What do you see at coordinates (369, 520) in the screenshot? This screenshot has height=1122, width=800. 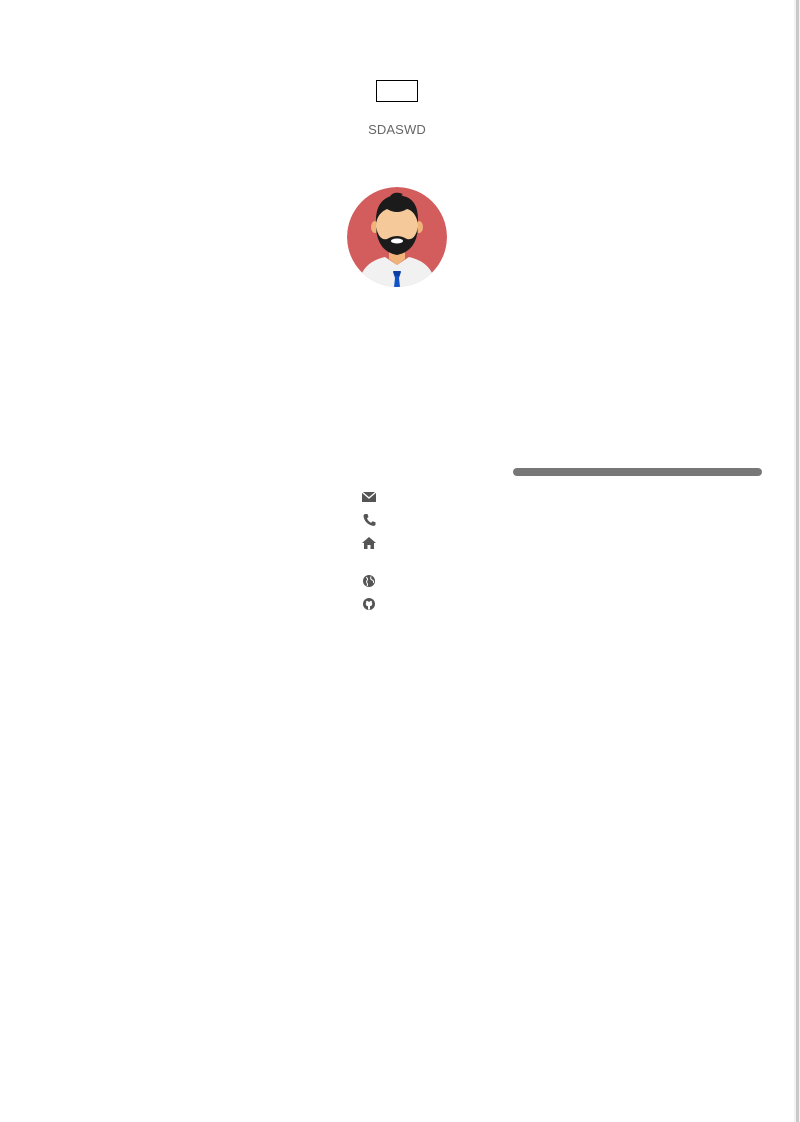 I see `phone-icon` at bounding box center [369, 520].